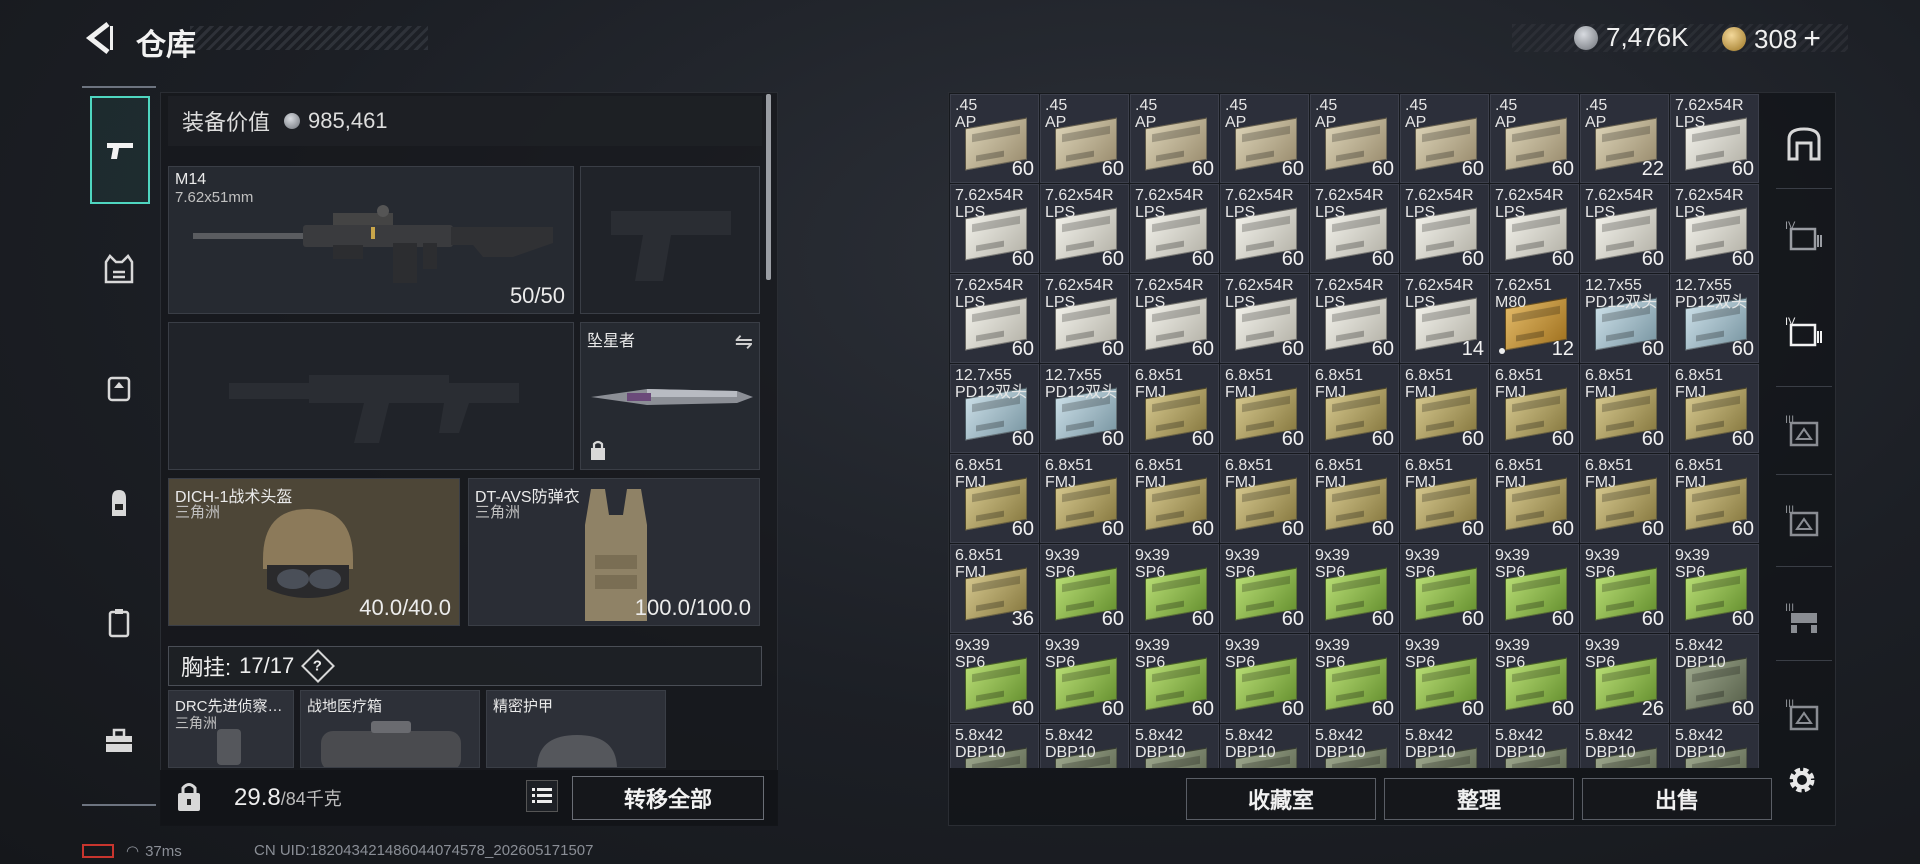 This screenshot has height=864, width=1920. Describe the element at coordinates (1624, 138) in the screenshot. I see `stash-item: .45 AP 22` at that location.